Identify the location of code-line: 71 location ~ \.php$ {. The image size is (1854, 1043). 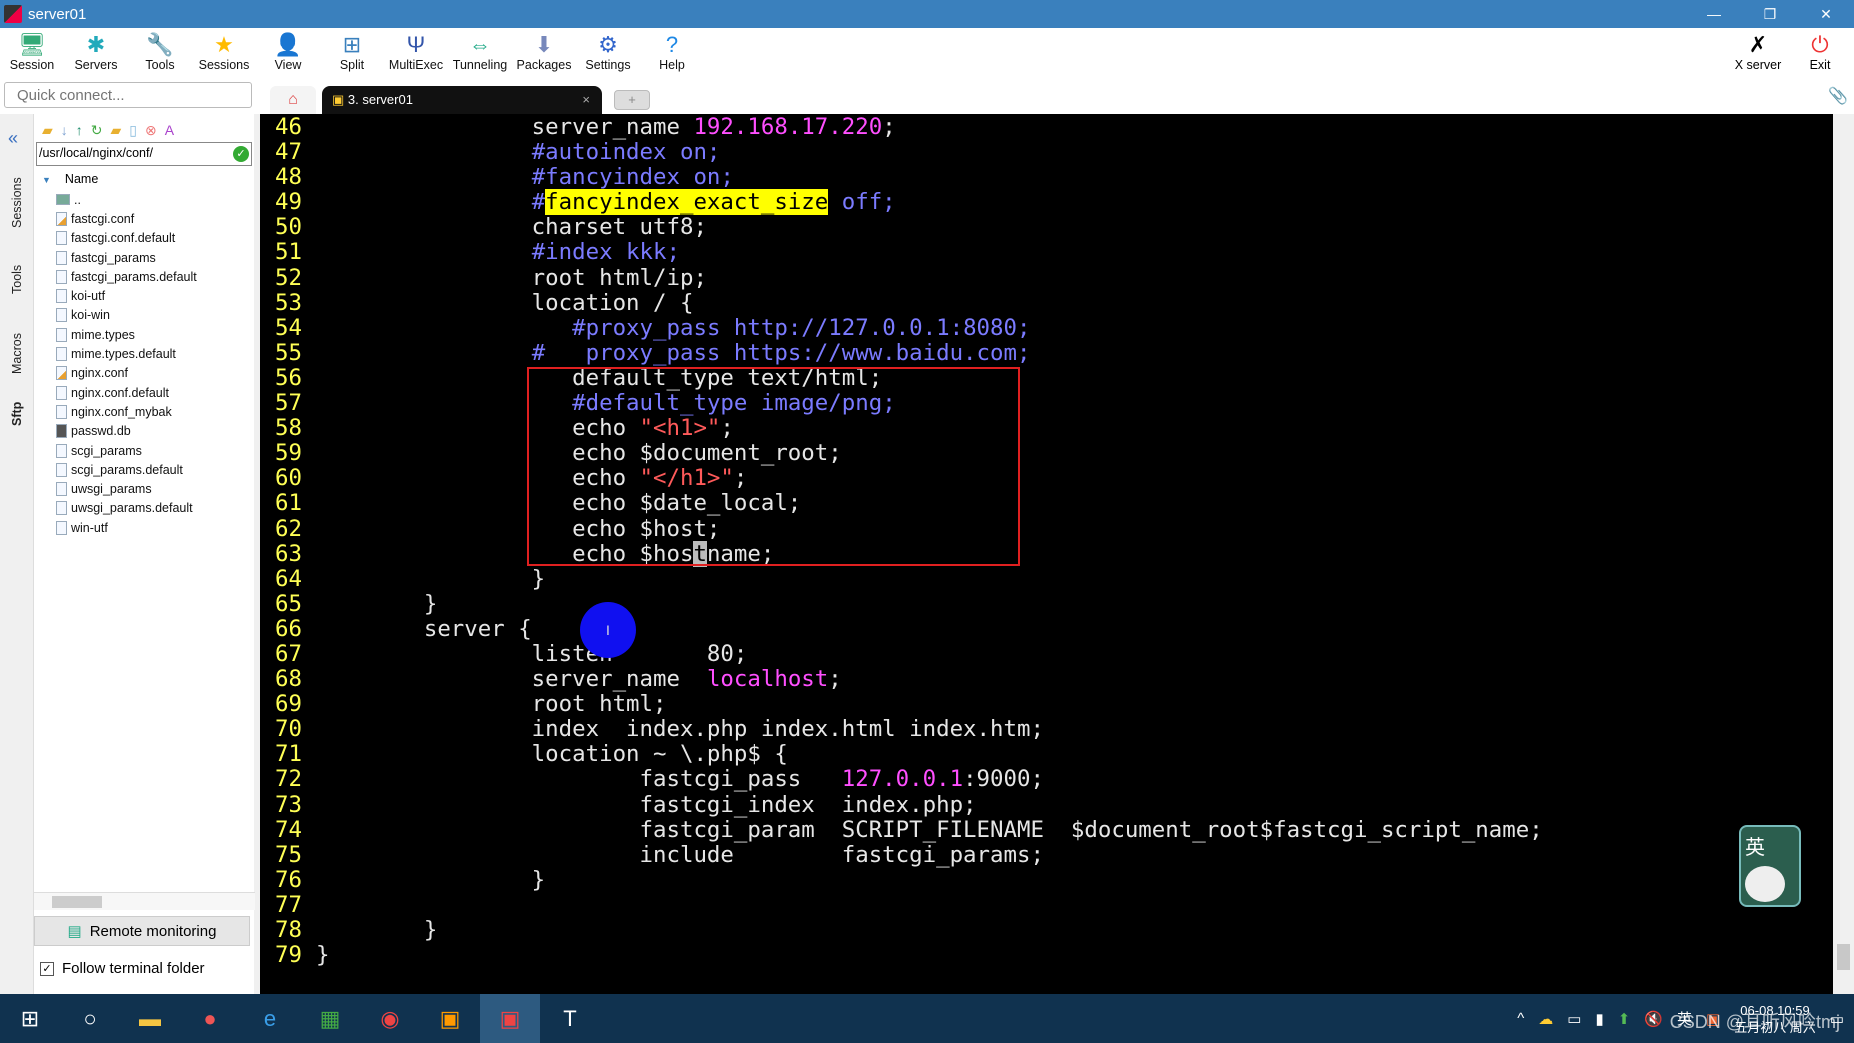
(901, 754).